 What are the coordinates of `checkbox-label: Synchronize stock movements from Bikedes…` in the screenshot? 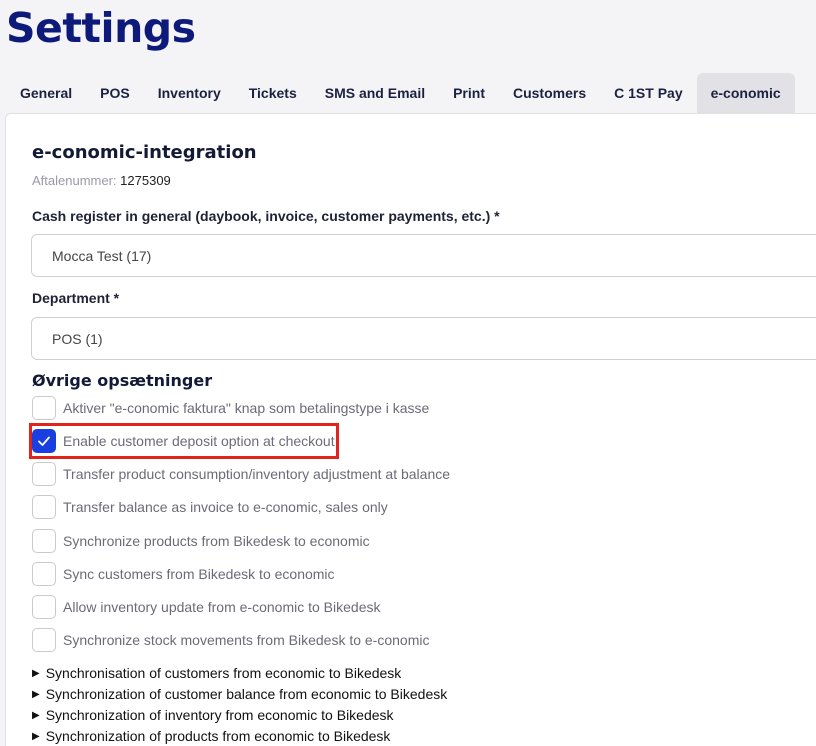 It's located at (246, 640).